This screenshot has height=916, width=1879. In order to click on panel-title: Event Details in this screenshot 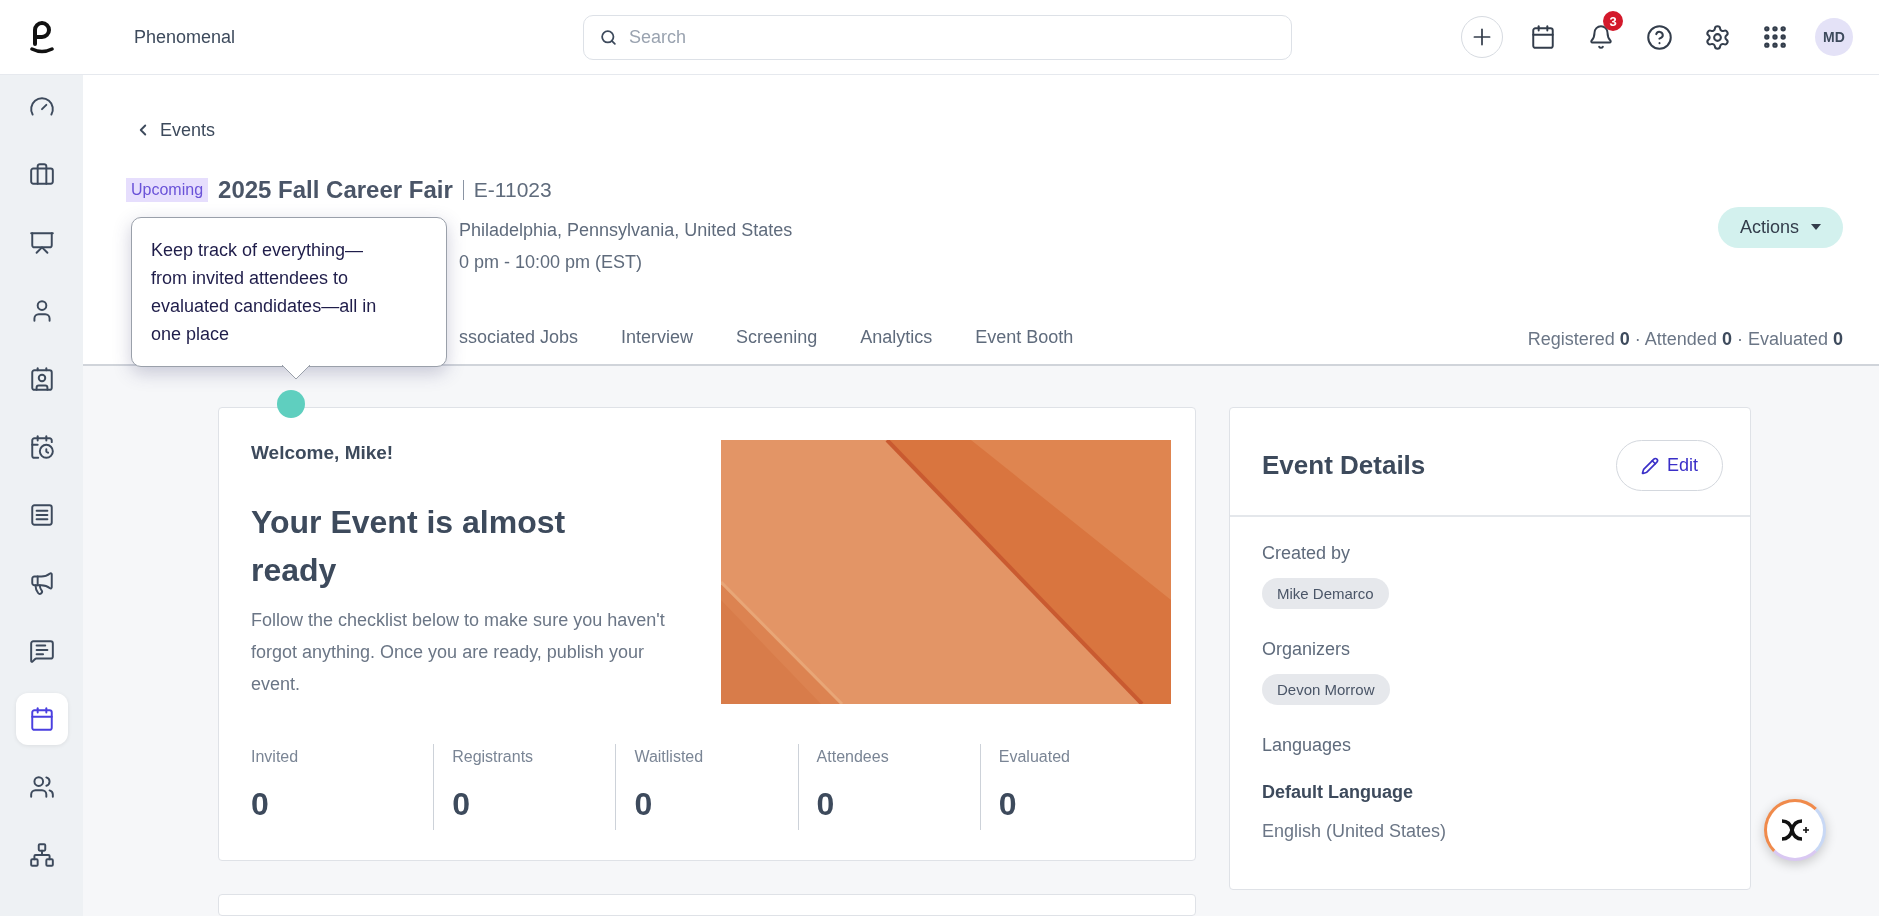, I will do `click(1344, 465)`.